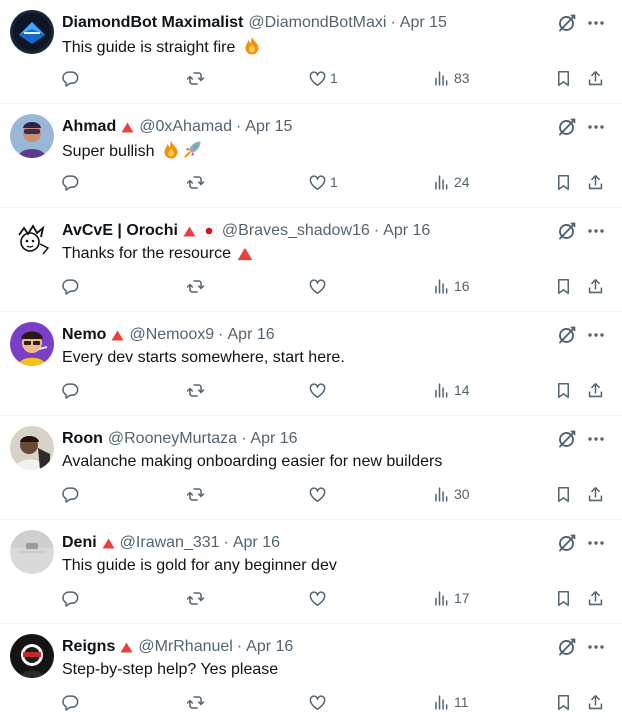  What do you see at coordinates (332, 358) in the screenshot?
I see `reply-text: Every dev starts somewhere, start here.` at bounding box center [332, 358].